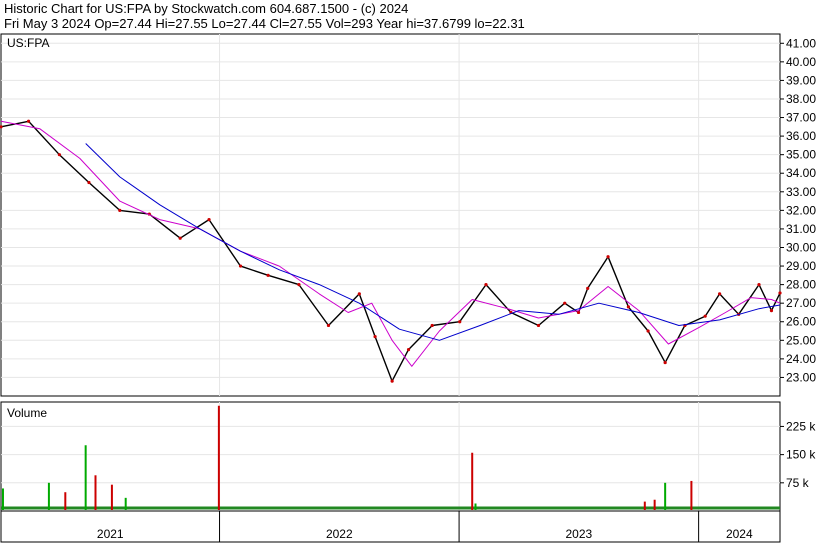  I want to click on x-tick-label: 2022, so click(339, 534).